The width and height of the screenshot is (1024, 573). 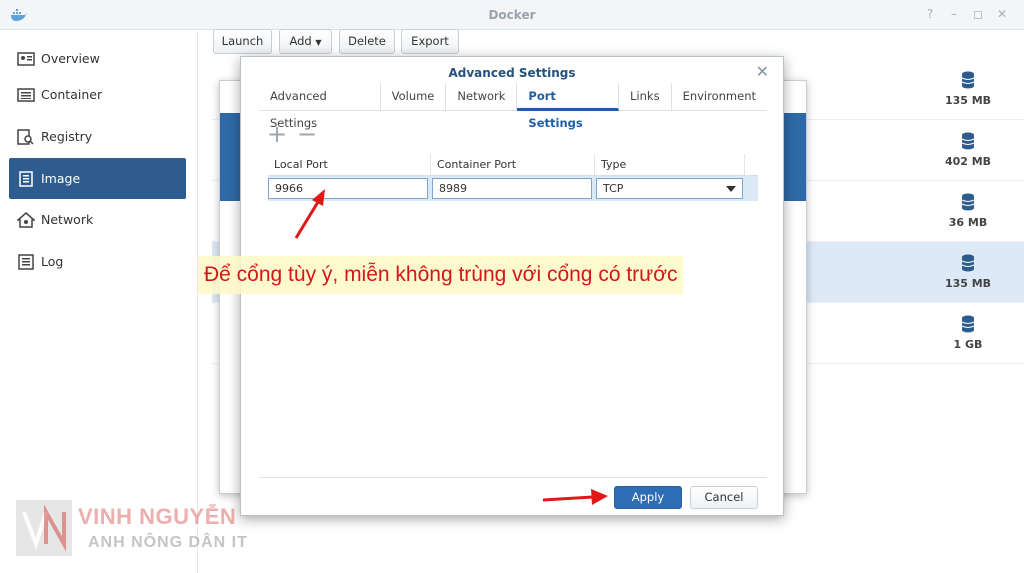 I want to click on column-header-container-port: Container Port, so click(x=513, y=164).